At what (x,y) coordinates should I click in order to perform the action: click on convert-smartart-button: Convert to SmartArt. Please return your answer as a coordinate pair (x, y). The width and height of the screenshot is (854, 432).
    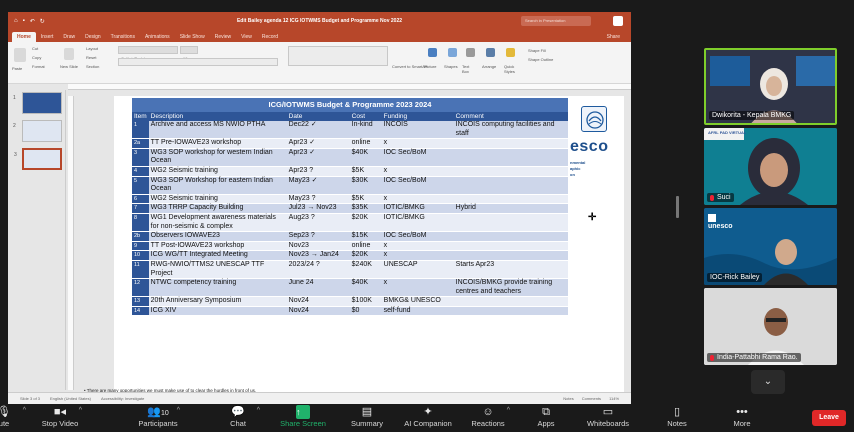
    Looking at the image, I should click on (409, 66).